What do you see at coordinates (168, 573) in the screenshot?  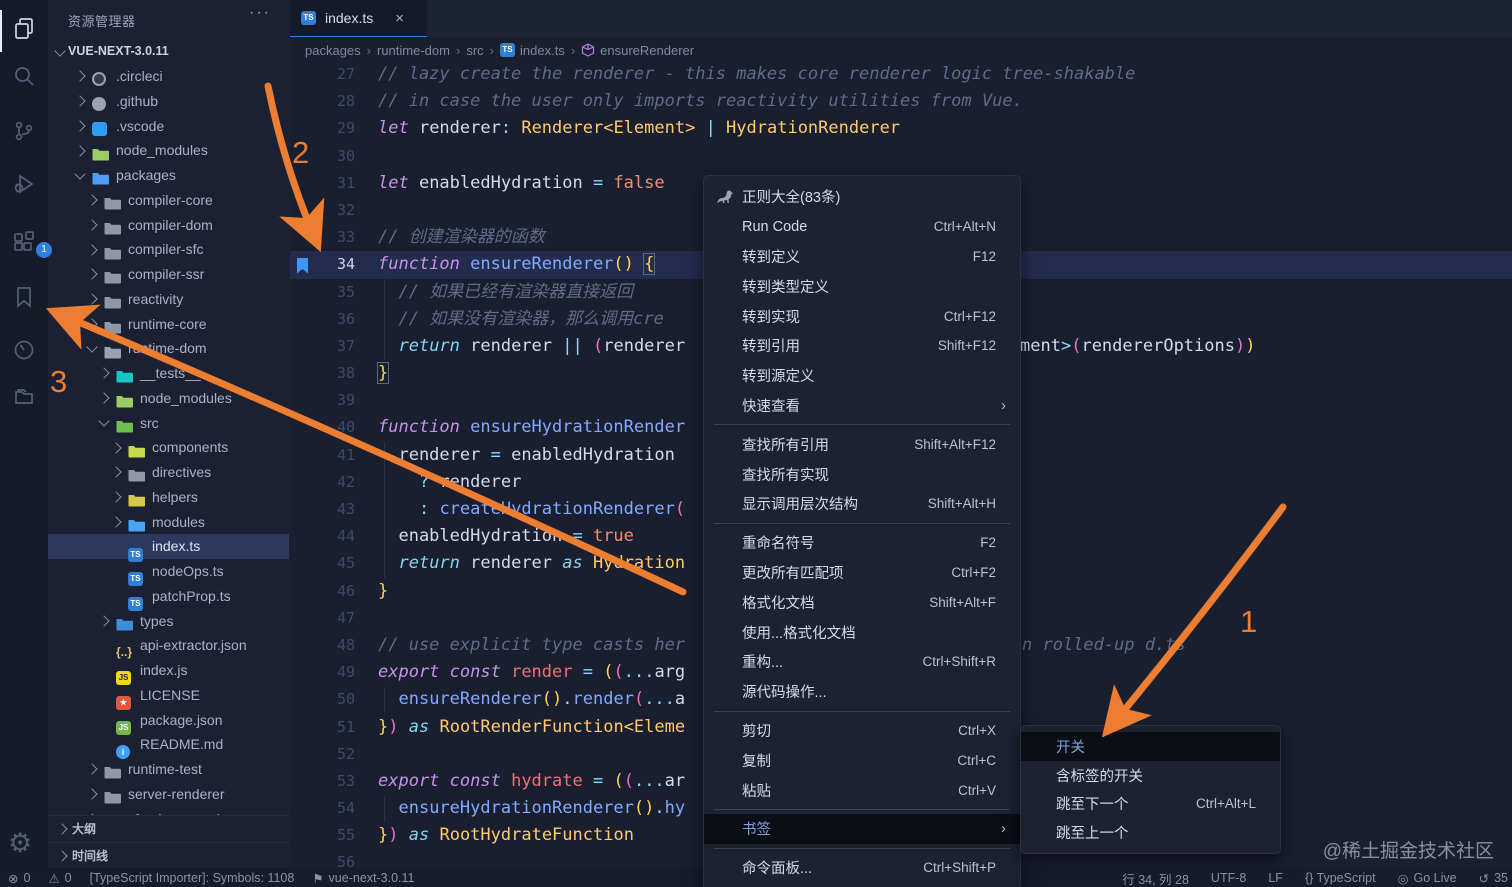 I see `tree-item-nodeOps.ts: TS nodeOps.ts` at bounding box center [168, 573].